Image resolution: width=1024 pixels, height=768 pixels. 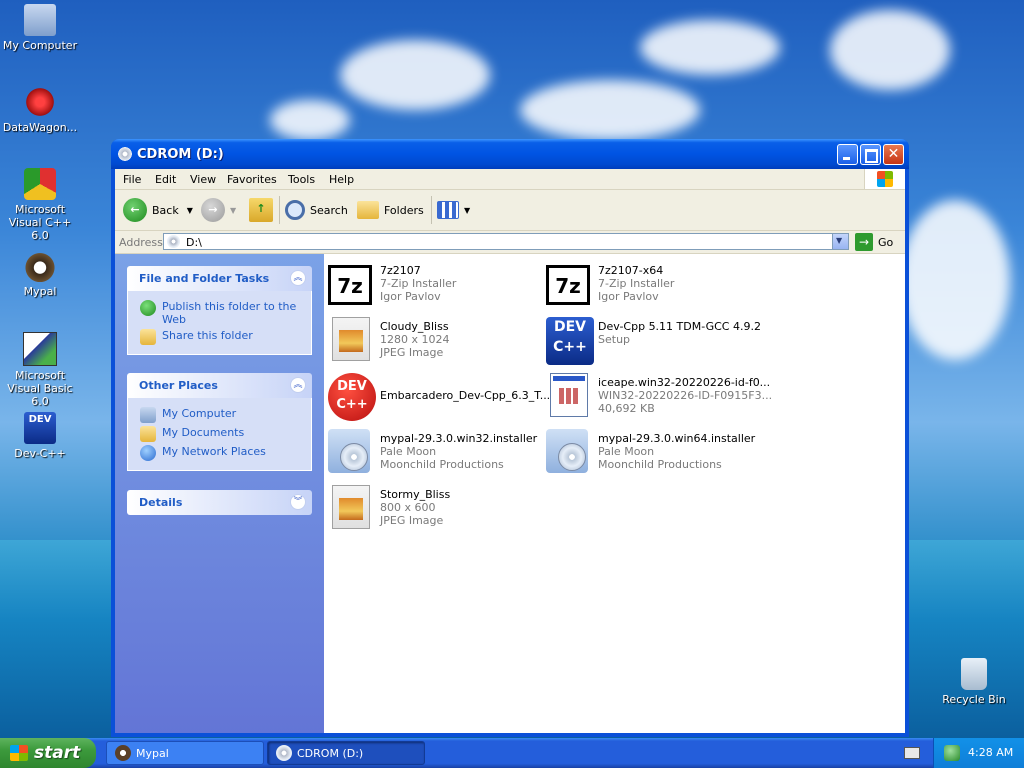 What do you see at coordinates (512, 753) in the screenshot?
I see `taskbar: start Mypal CDROM (D:) 4:28 AM` at bounding box center [512, 753].